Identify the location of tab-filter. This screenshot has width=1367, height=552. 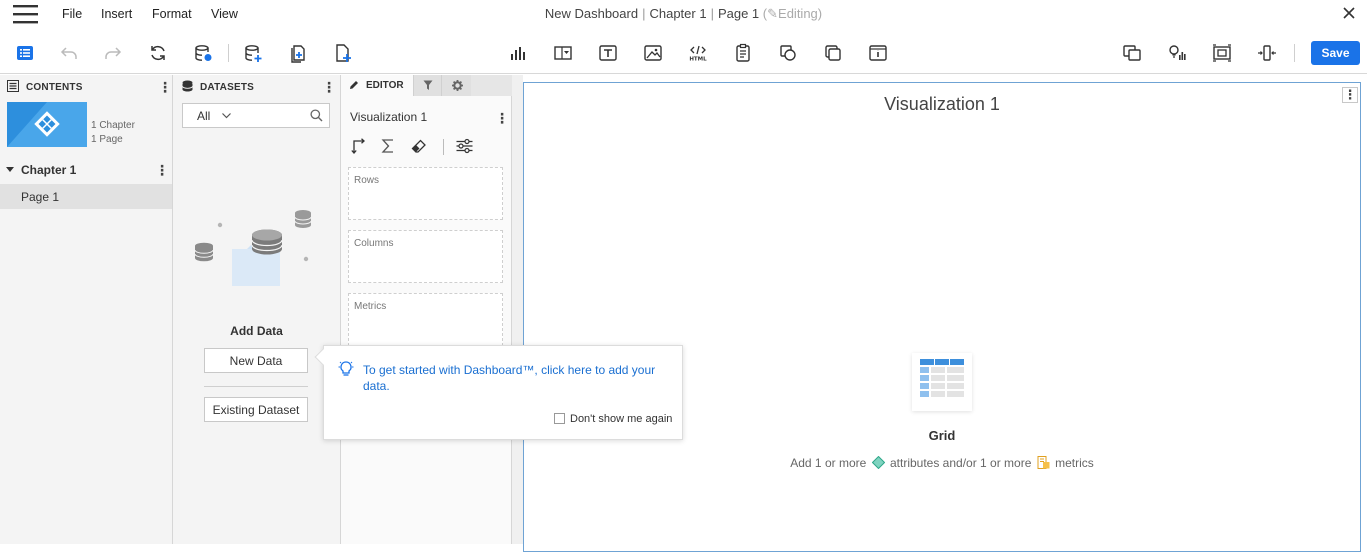
(427, 85).